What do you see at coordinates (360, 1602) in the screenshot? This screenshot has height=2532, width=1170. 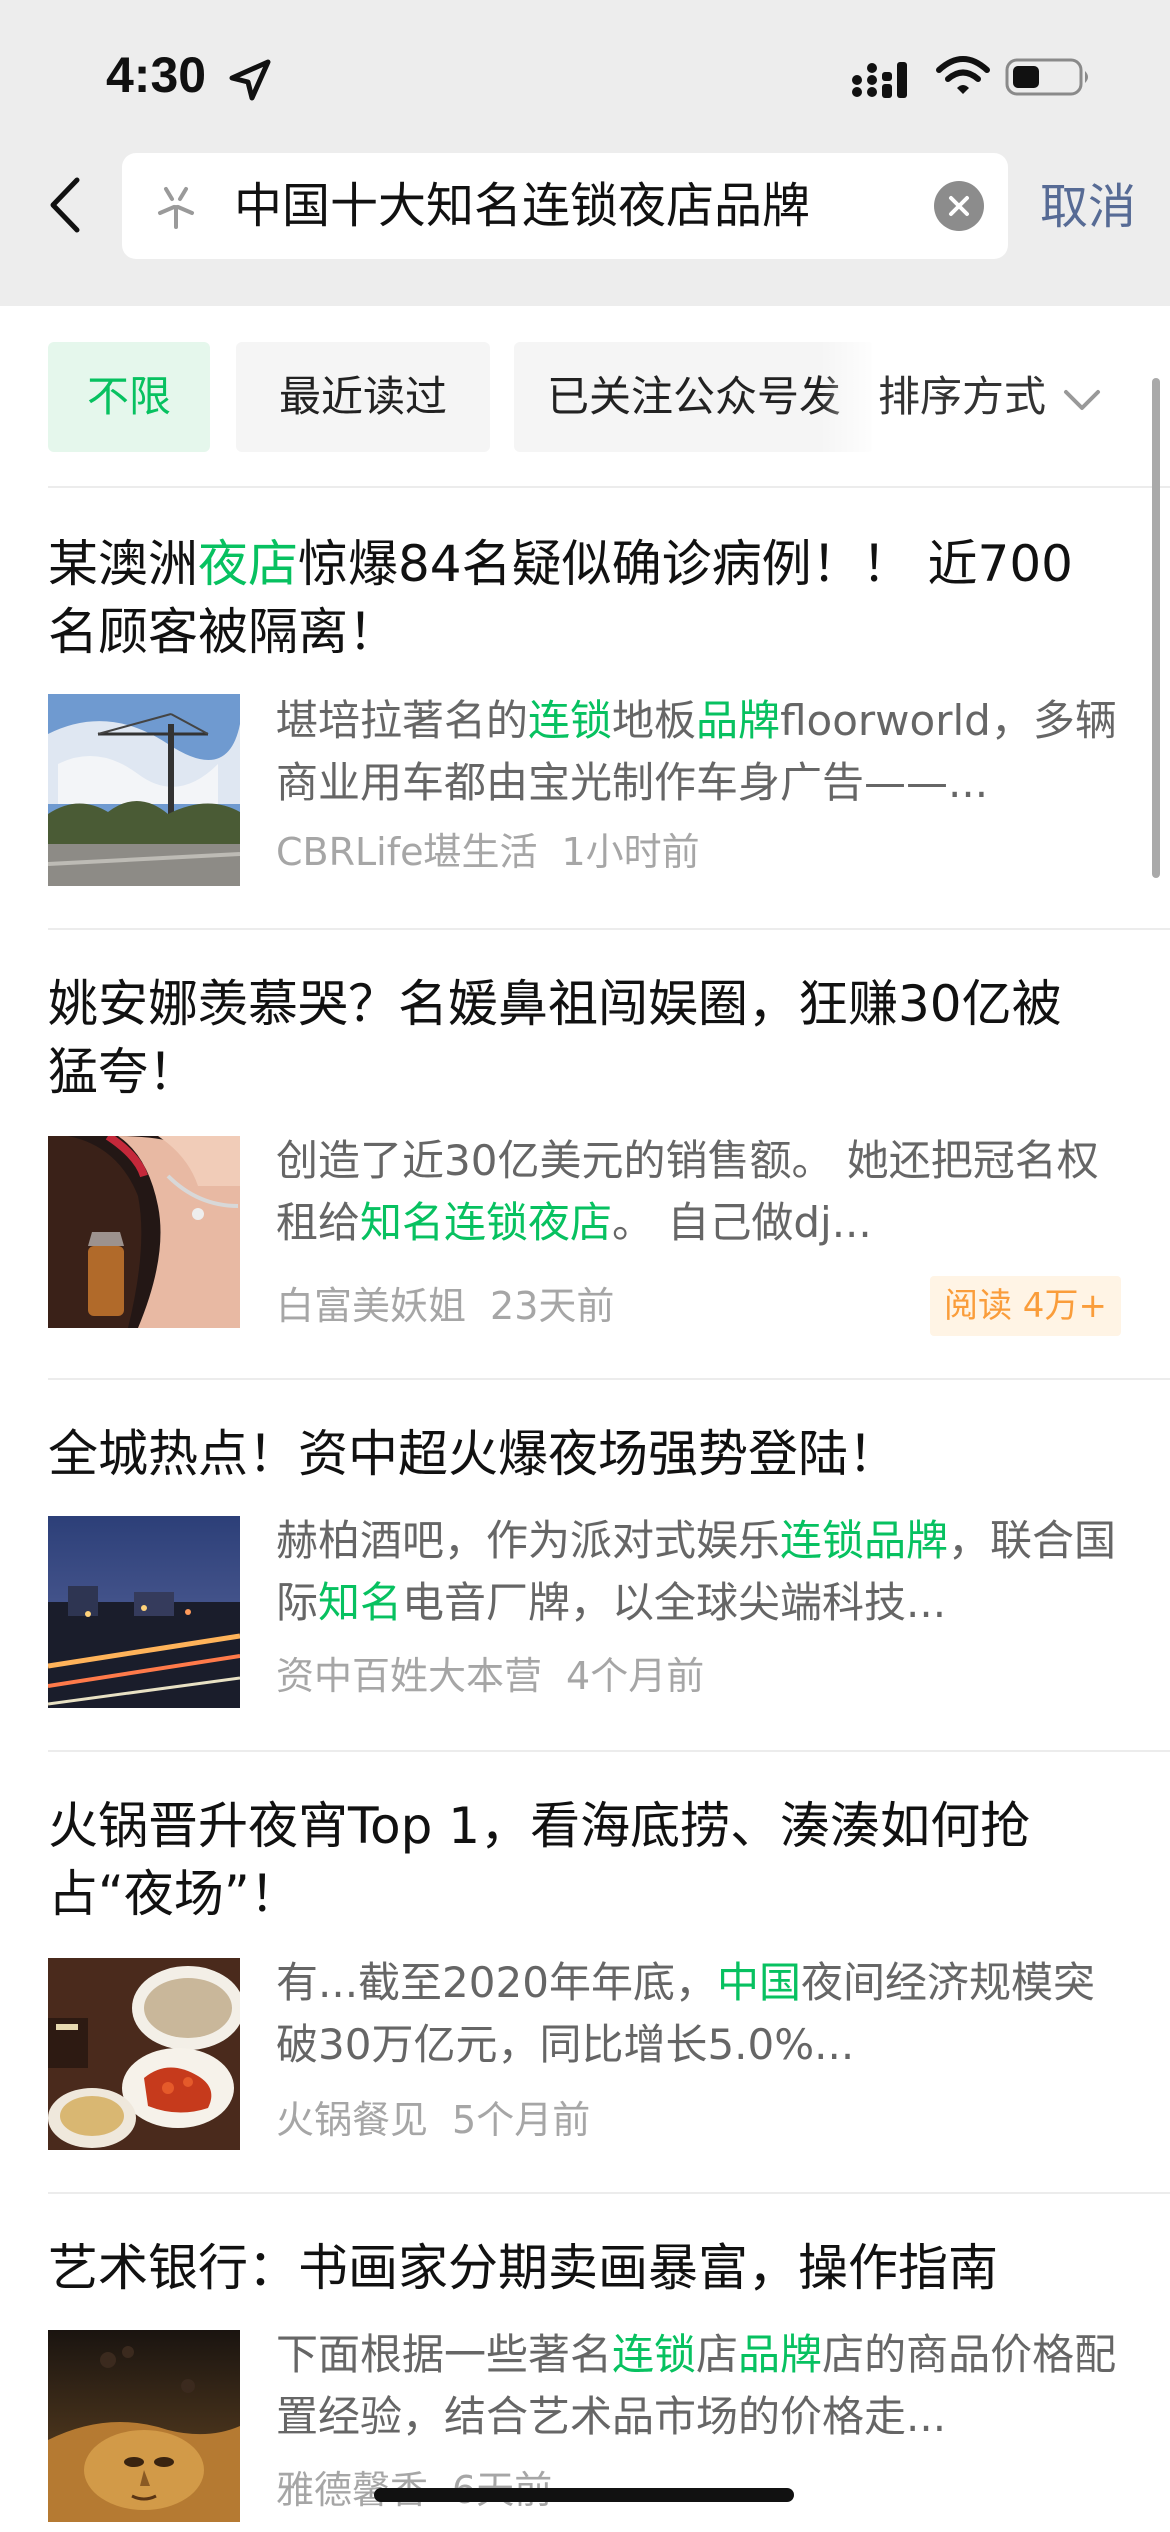 I see `keyword-highlight: 知名` at bounding box center [360, 1602].